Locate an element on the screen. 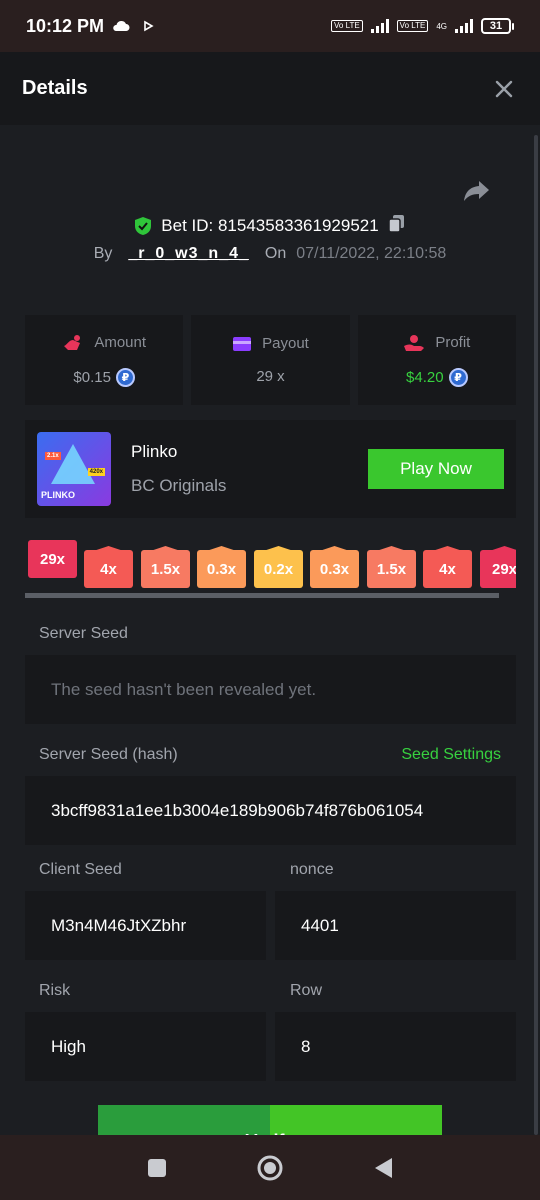 Image resolution: width=540 pixels, height=1200 pixels. server-seed-label: Server Seed is located at coordinates (83, 633).